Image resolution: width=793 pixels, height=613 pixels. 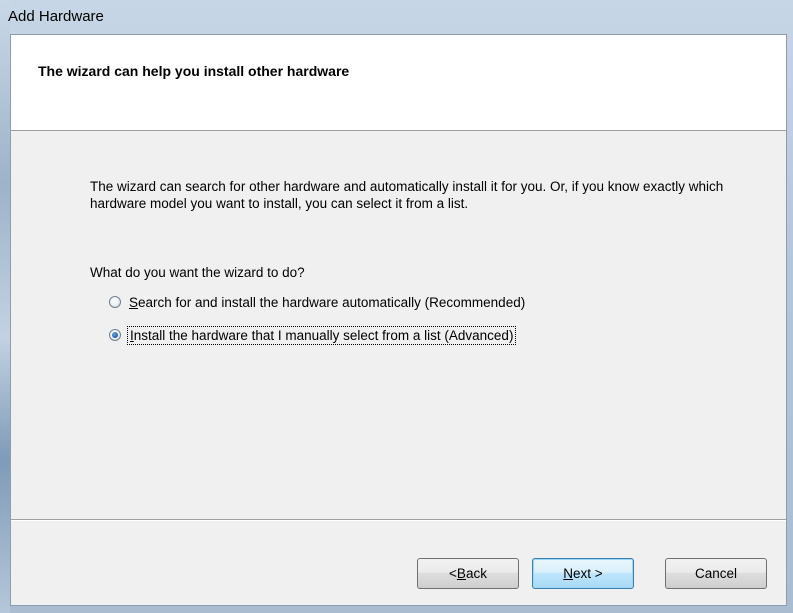 What do you see at coordinates (396, 17) in the screenshot?
I see `title-bar: Add Hardware` at bounding box center [396, 17].